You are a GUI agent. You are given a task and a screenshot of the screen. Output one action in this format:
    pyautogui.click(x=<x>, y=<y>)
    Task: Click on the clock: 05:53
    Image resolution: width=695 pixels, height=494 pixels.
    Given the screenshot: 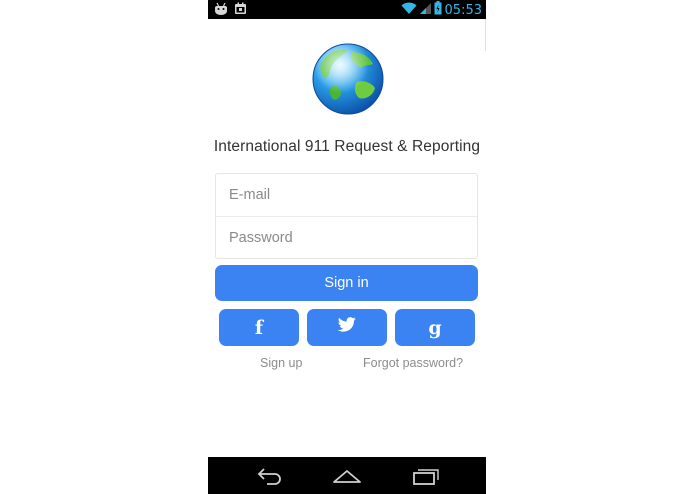 What is the action you would take?
    pyautogui.click(x=463, y=10)
    